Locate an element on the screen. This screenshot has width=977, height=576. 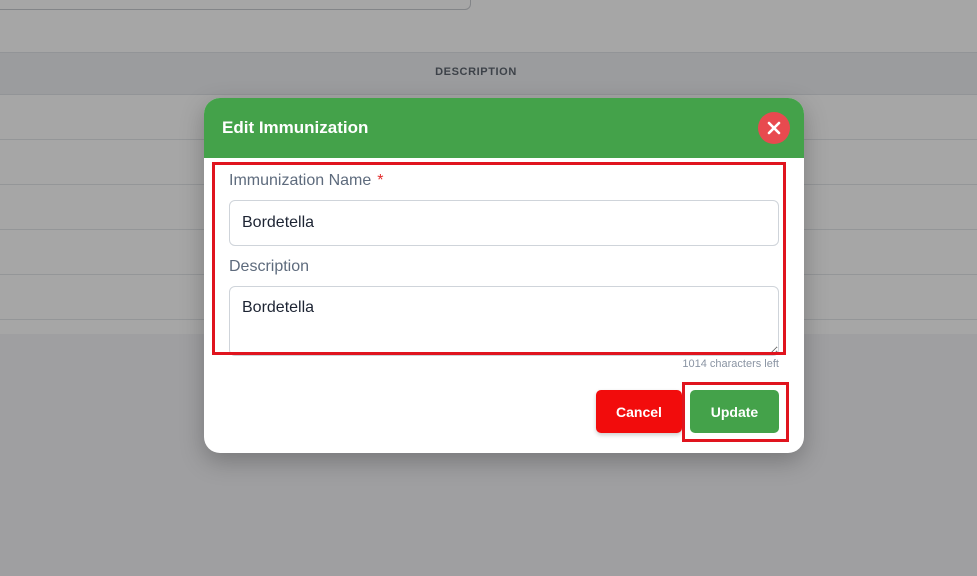
dialog-title: Edit Immunization is located at coordinates (295, 127).